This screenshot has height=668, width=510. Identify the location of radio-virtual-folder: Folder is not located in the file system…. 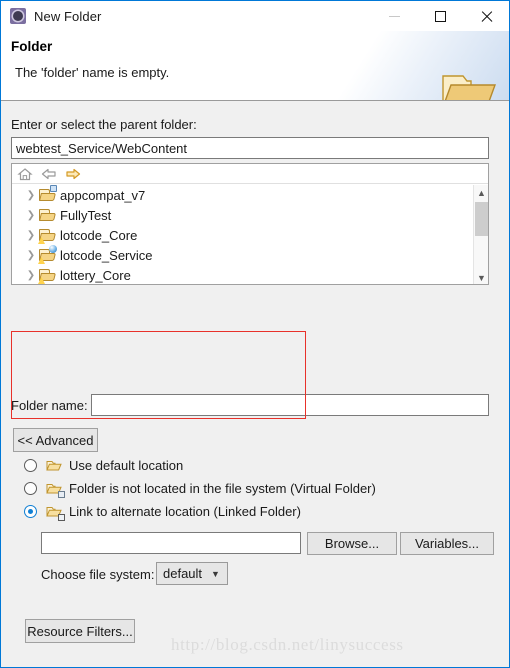
(200, 489).